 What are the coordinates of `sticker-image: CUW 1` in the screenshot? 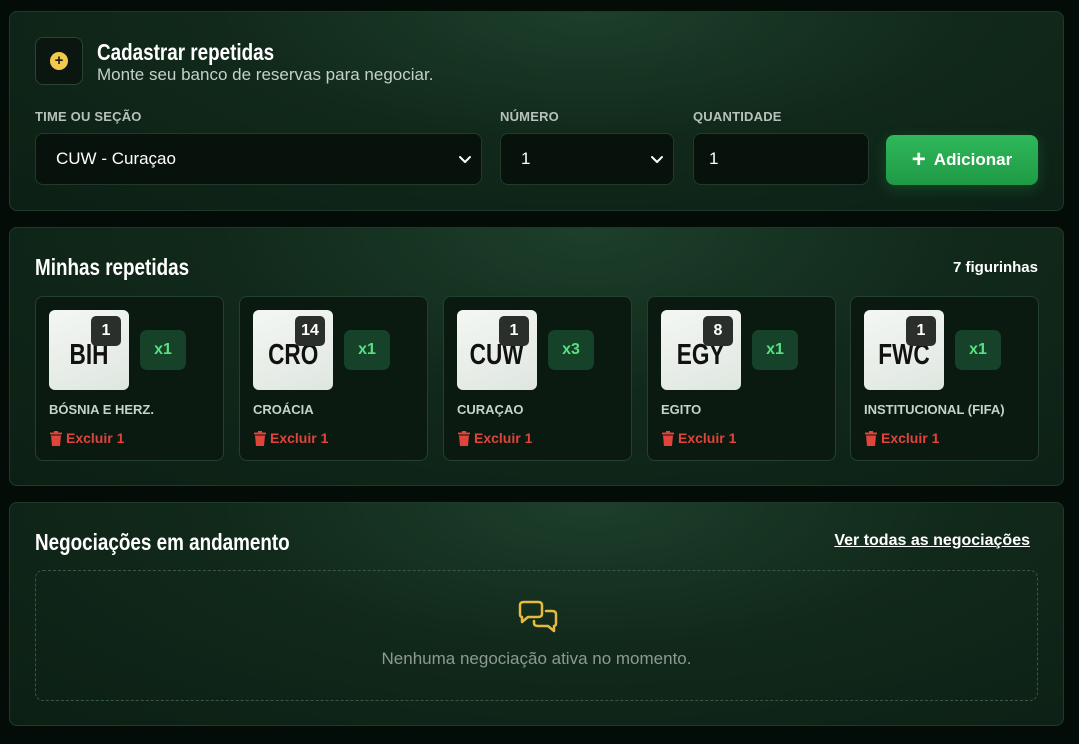 It's located at (497, 350).